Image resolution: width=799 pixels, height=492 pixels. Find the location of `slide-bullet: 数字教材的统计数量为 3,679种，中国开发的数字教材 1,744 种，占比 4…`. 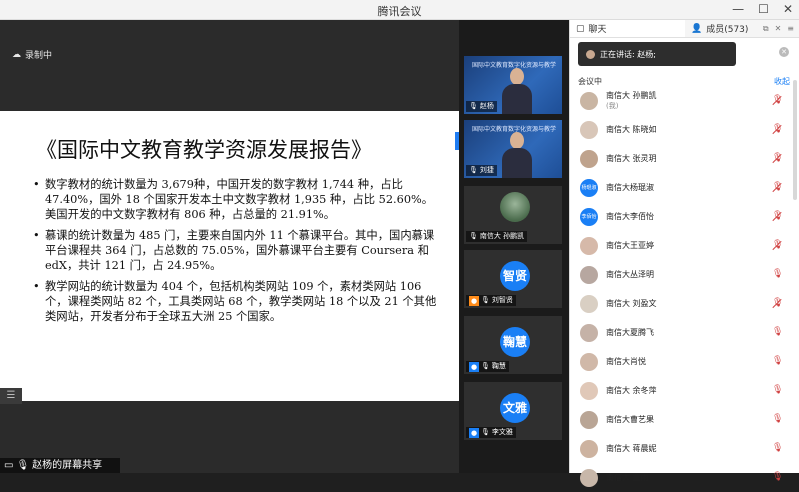

slide-bullet: 数字教材的统计数量为 3,679种，中国开发的数字教材 1,744 种，占比 4… is located at coordinates (238, 199).